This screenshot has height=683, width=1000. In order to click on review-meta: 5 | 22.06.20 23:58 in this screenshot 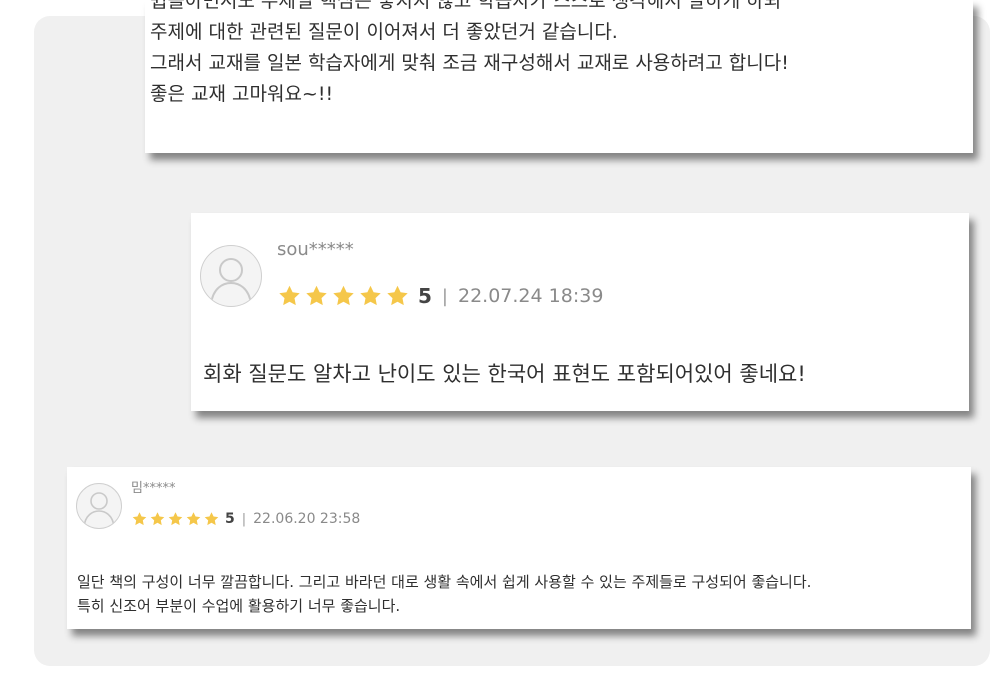, I will do `click(245, 519)`.